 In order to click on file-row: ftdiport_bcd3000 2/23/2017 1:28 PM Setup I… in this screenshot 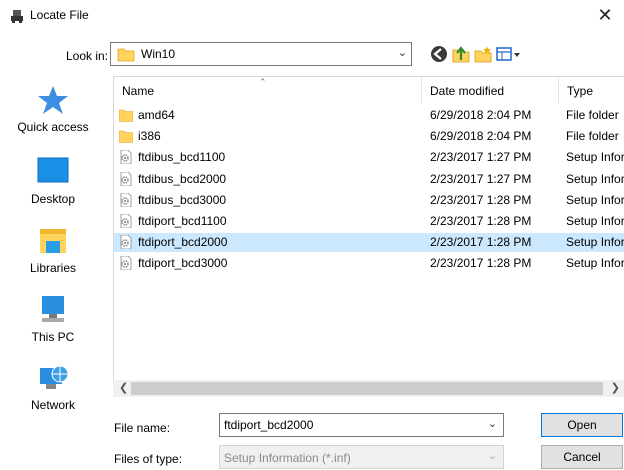, I will do `click(369, 263)`.